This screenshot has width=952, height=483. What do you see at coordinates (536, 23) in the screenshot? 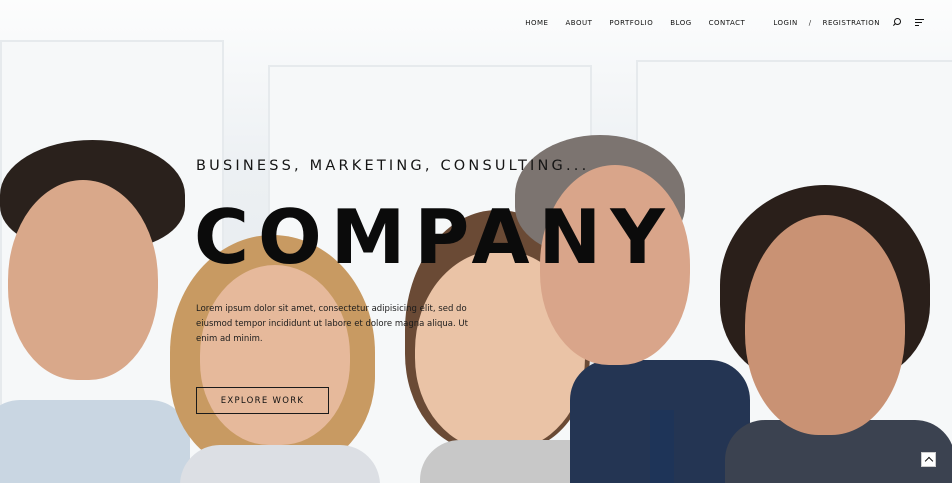
I see `nav-home: HOME` at bounding box center [536, 23].